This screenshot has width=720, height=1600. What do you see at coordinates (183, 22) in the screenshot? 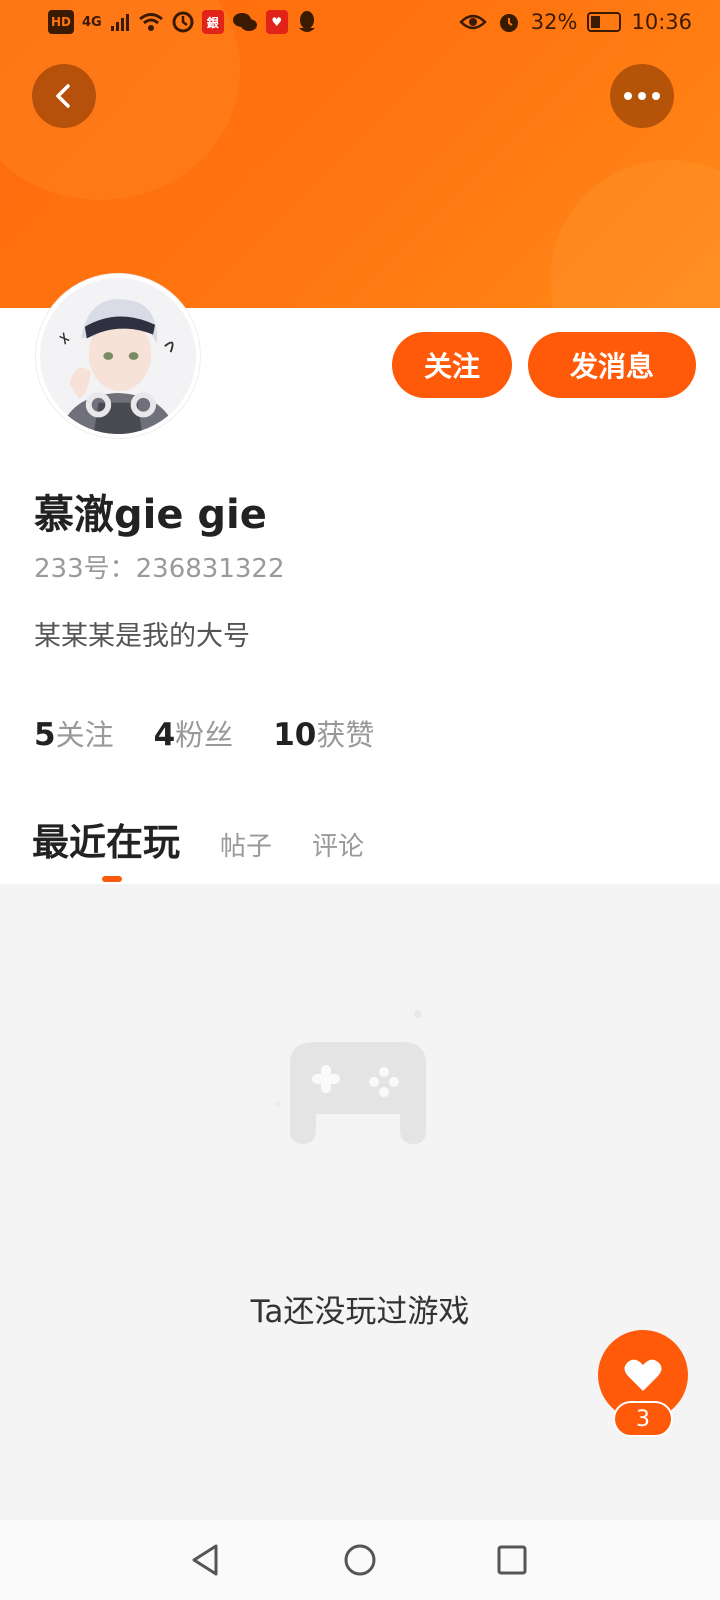
I see `timer-icon` at bounding box center [183, 22].